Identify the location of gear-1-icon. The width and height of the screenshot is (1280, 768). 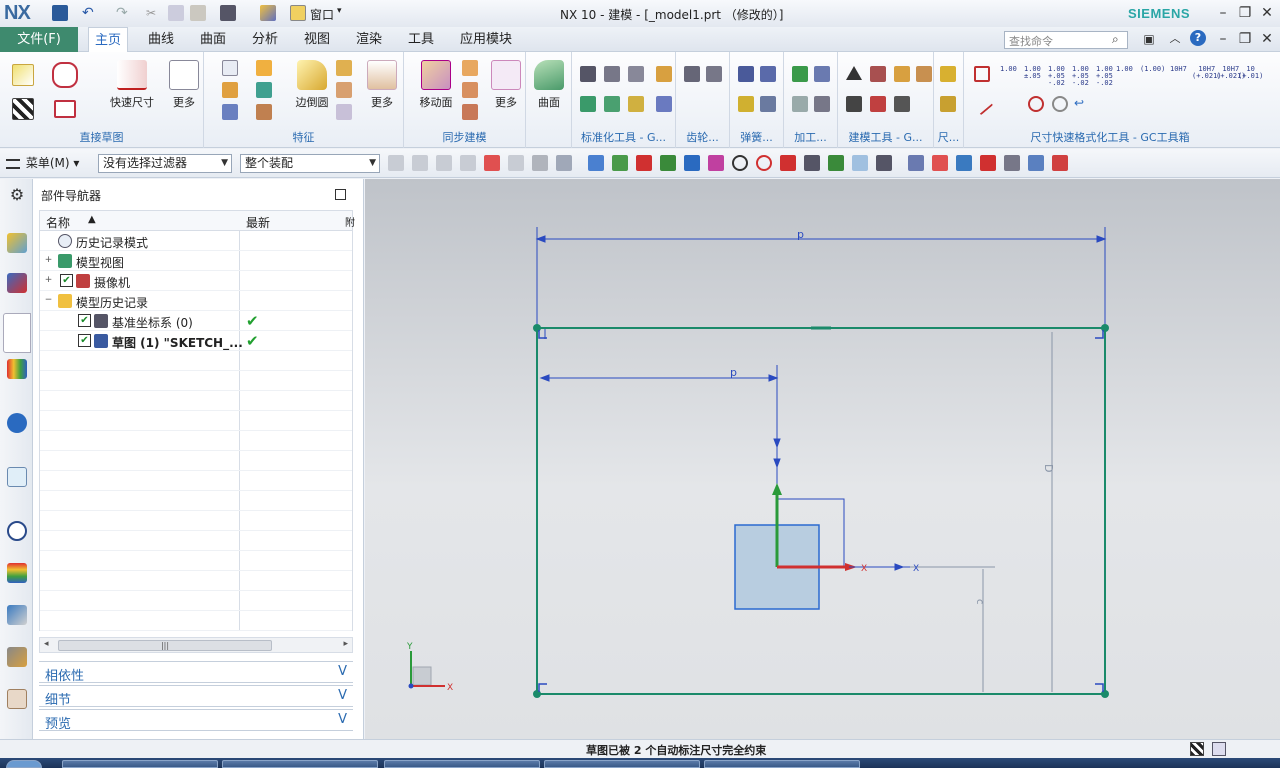
(692, 74).